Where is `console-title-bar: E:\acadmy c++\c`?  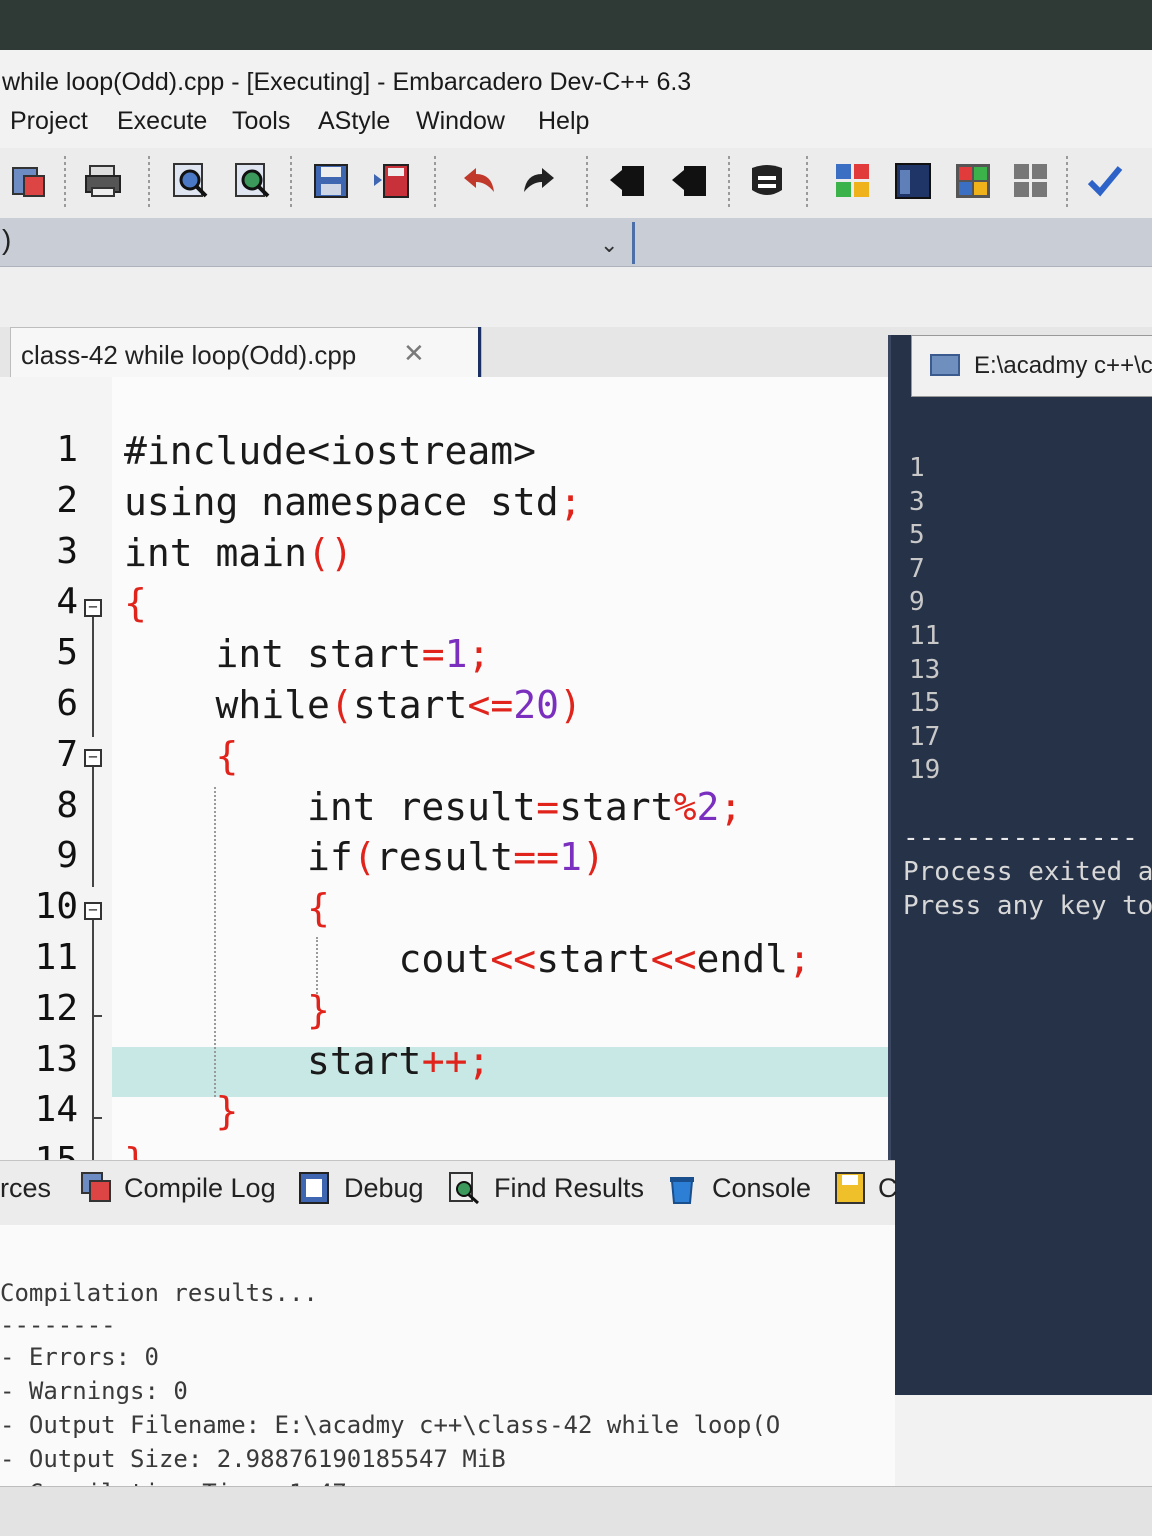 console-title-bar: E:\acadmy c++\c is located at coordinates (1031, 366).